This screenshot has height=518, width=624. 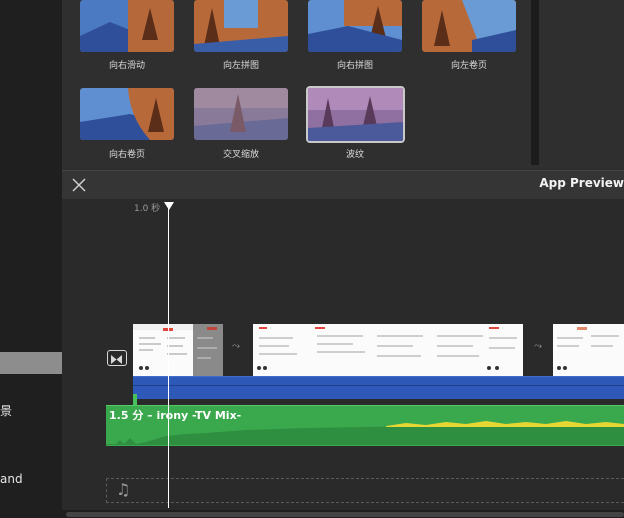 What do you see at coordinates (208, 350) in the screenshot?
I see `video-clip-dim` at bounding box center [208, 350].